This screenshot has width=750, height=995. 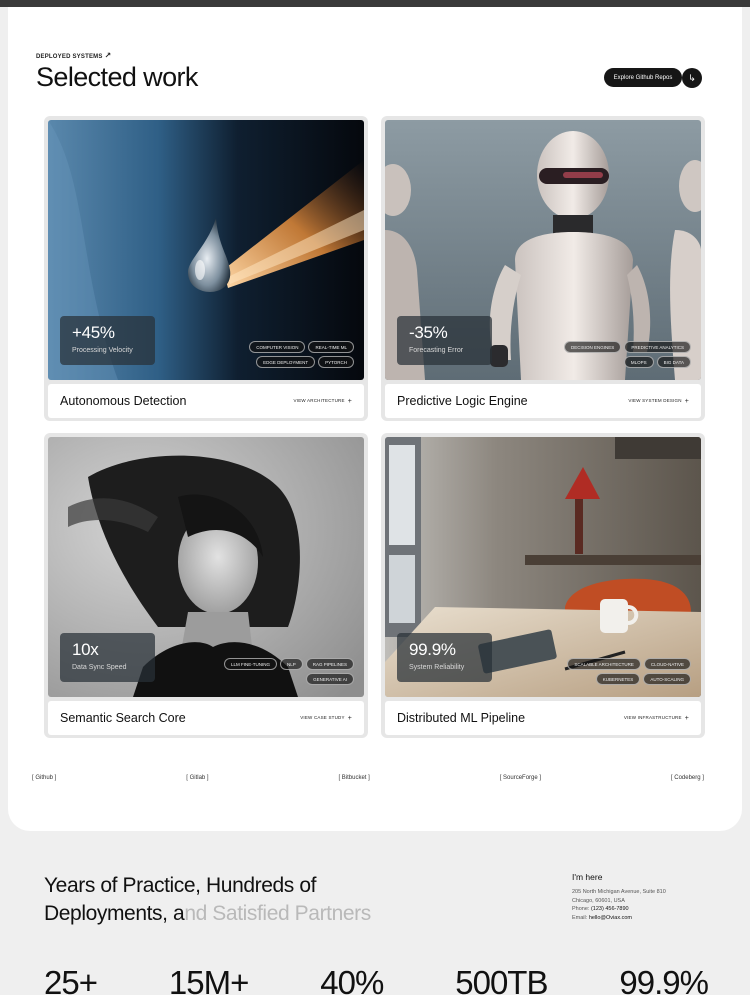 What do you see at coordinates (437, 667) in the screenshot?
I see `metric-label: System Reliability` at bounding box center [437, 667].